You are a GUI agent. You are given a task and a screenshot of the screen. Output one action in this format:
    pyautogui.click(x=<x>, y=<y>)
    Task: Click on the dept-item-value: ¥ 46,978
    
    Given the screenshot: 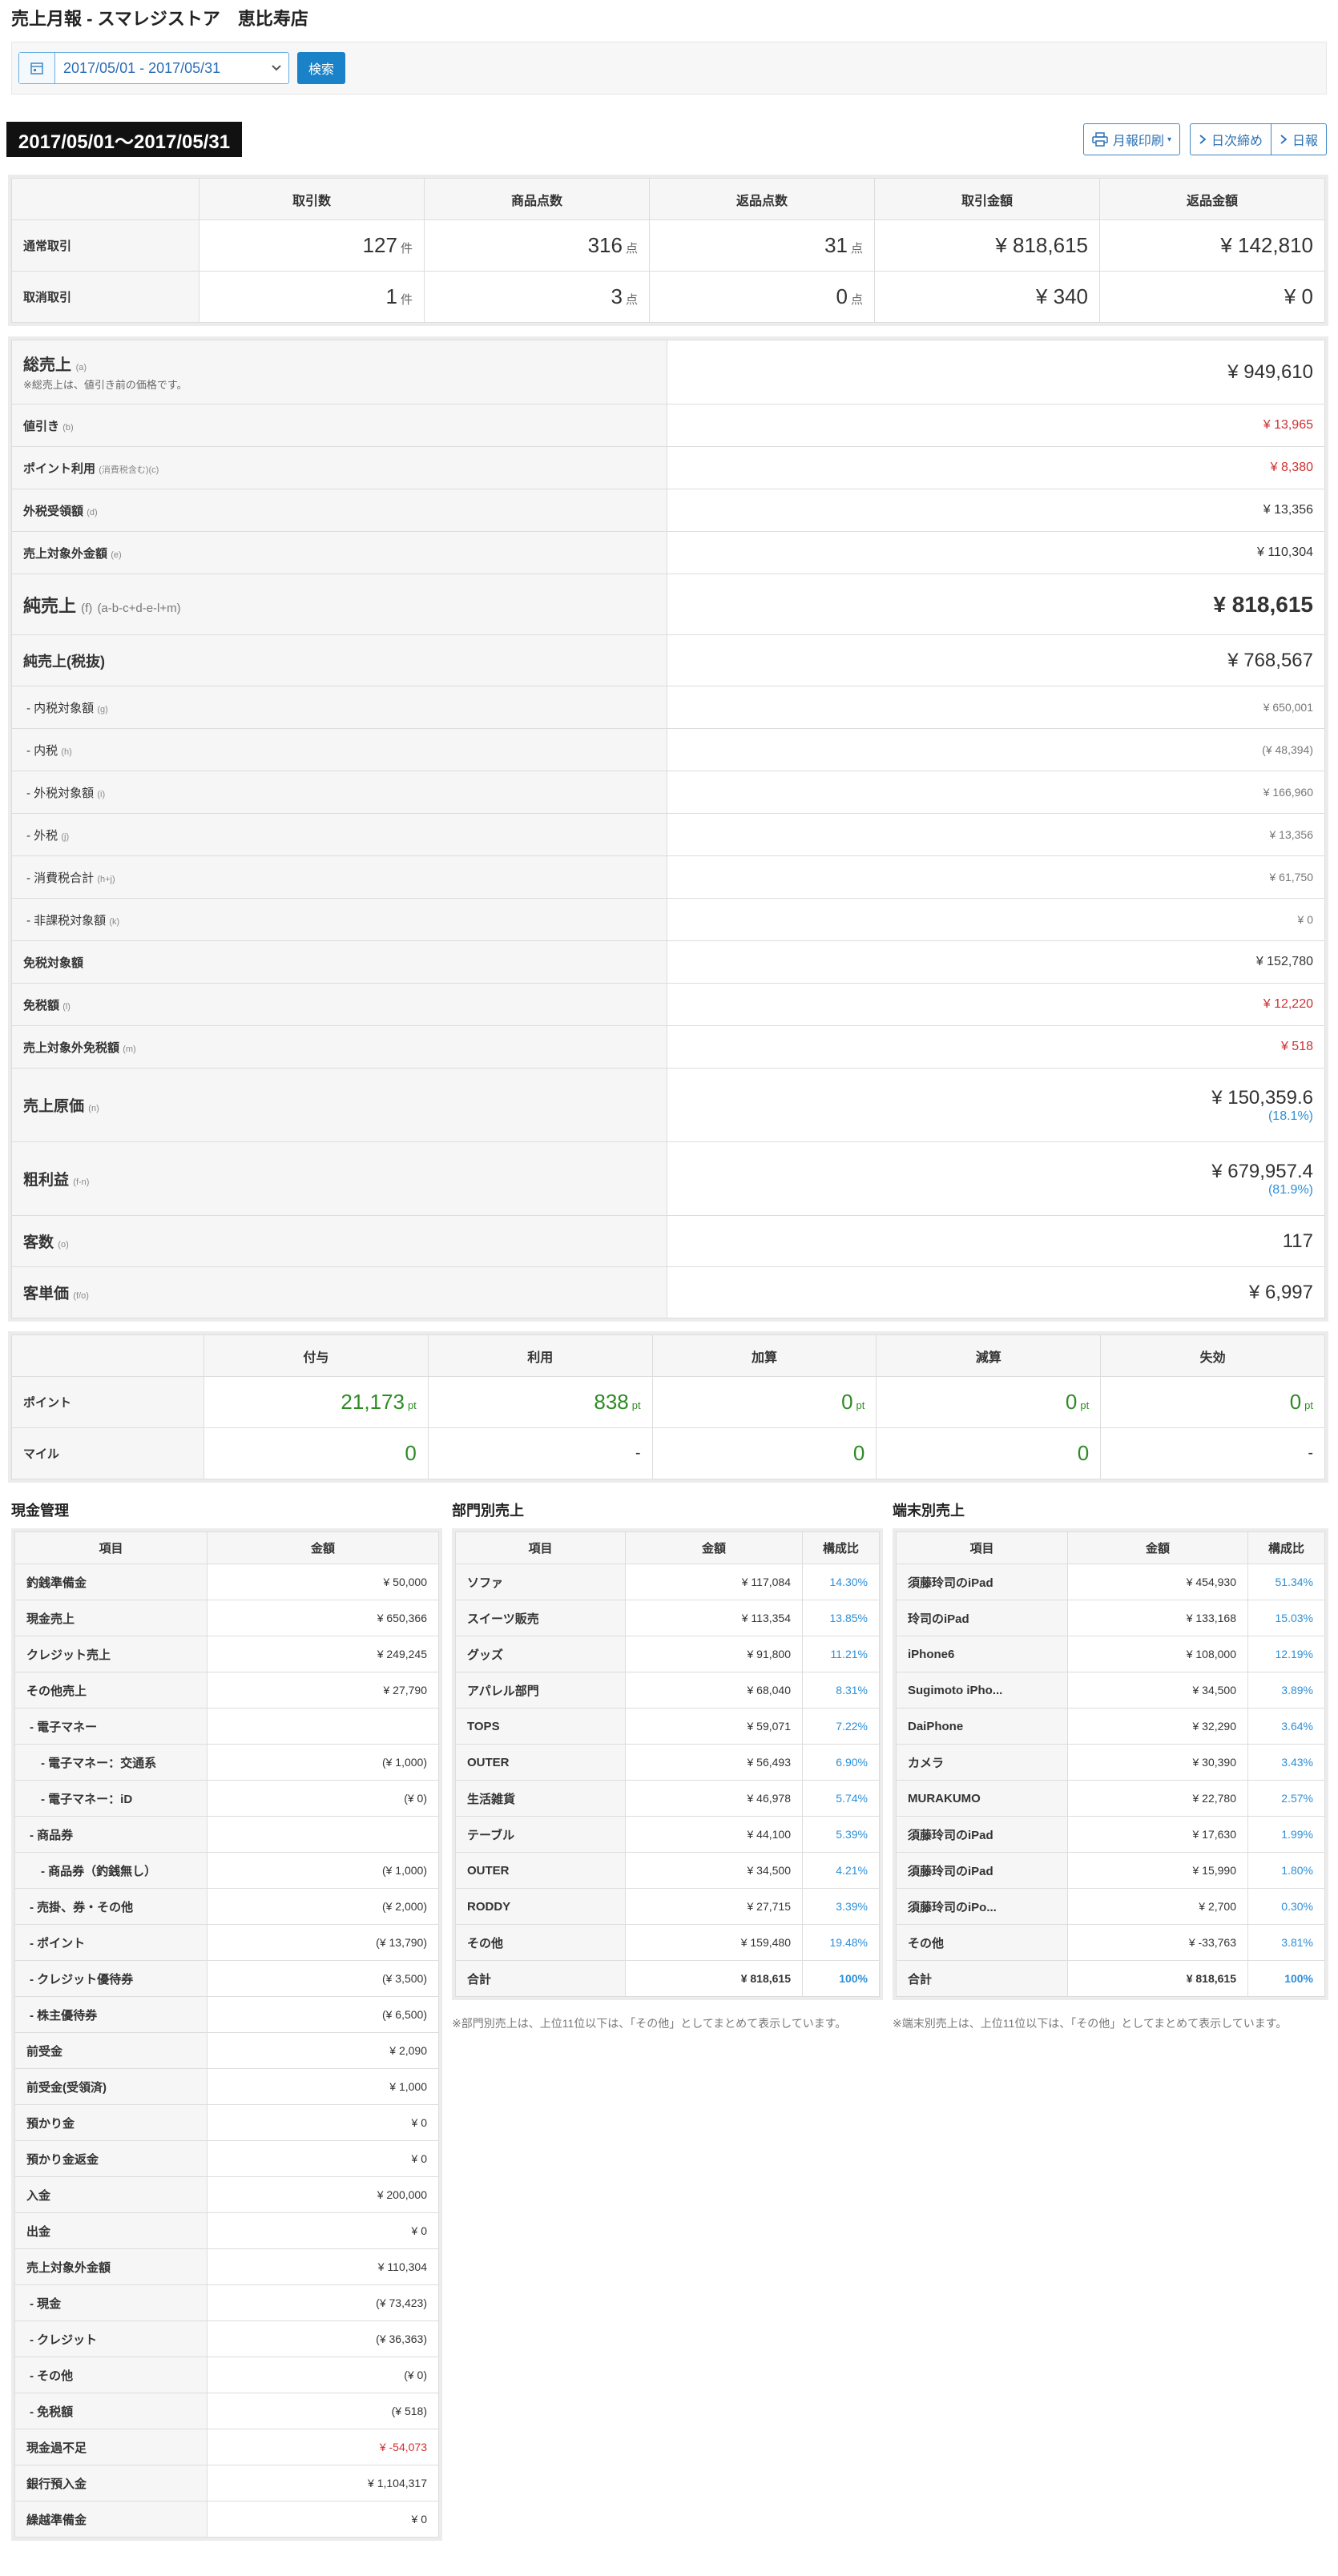 What is the action you would take?
    pyautogui.click(x=714, y=1798)
    